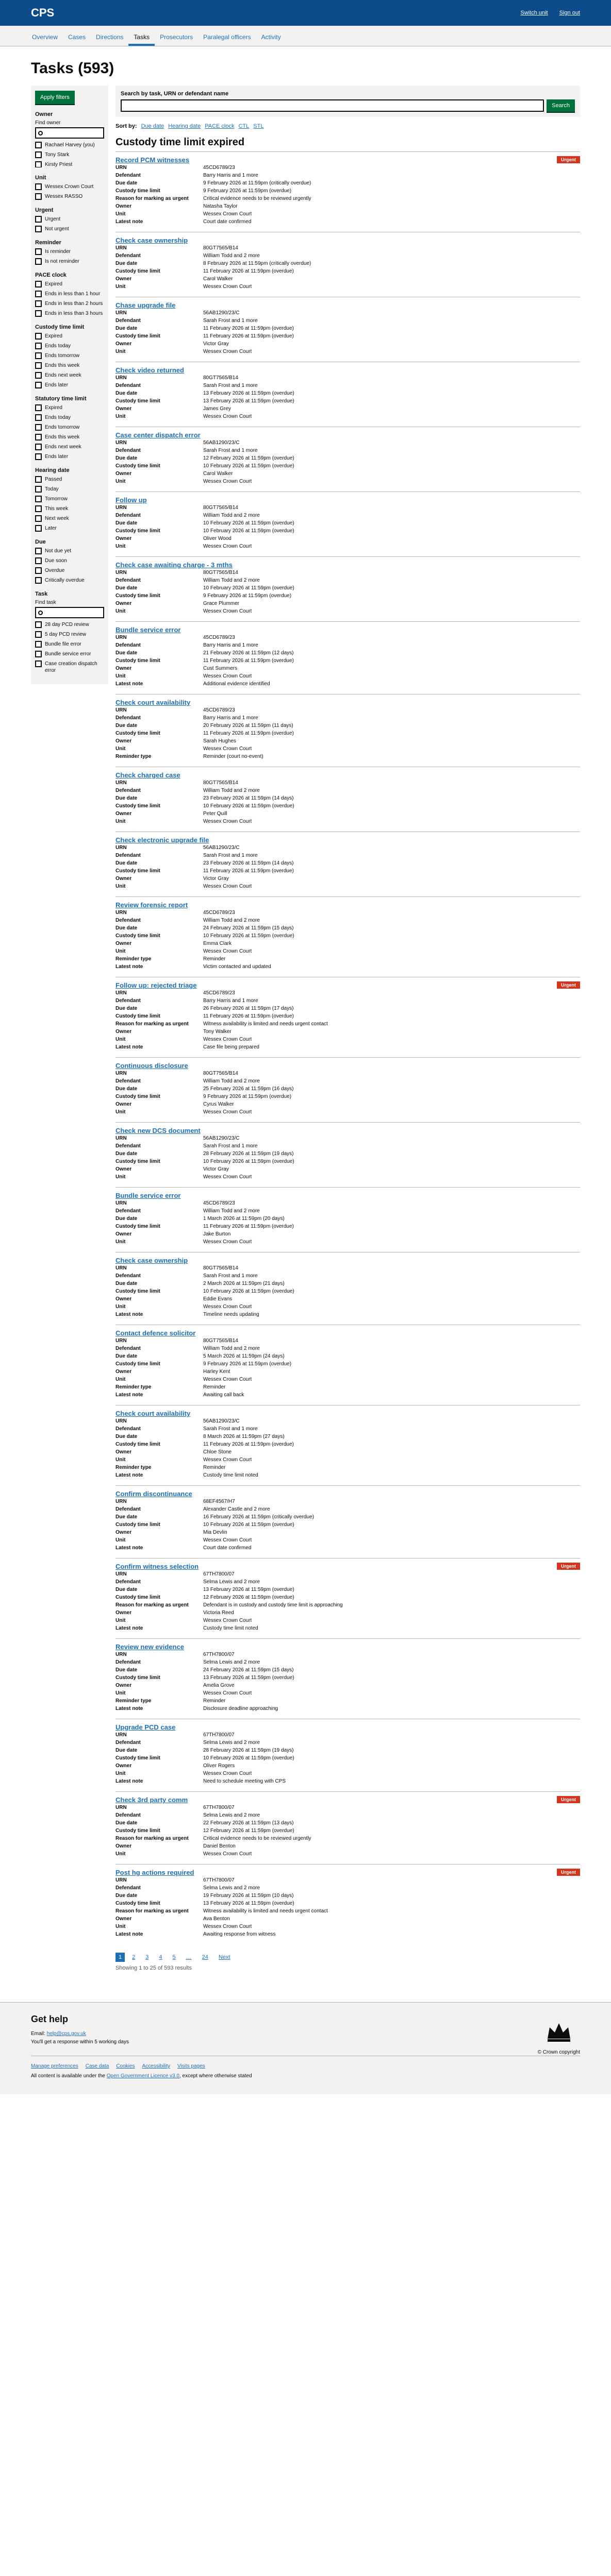  Describe the element at coordinates (69, 261) in the screenshot. I see `filter-option: Is not reminder` at that location.